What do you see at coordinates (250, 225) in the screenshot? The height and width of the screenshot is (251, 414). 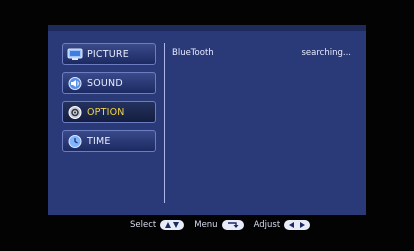 I see `key-hints-bar: Select Menu Adjust` at bounding box center [250, 225].